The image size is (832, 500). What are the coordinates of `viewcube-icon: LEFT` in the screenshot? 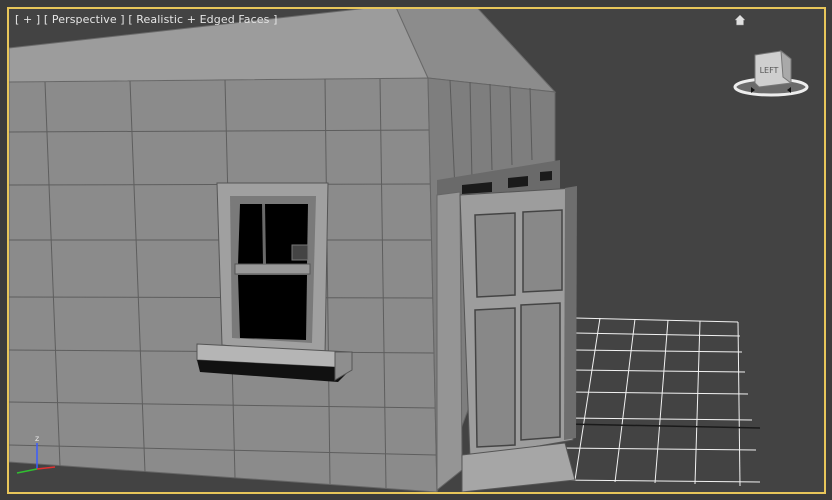 It's located at (771, 73).